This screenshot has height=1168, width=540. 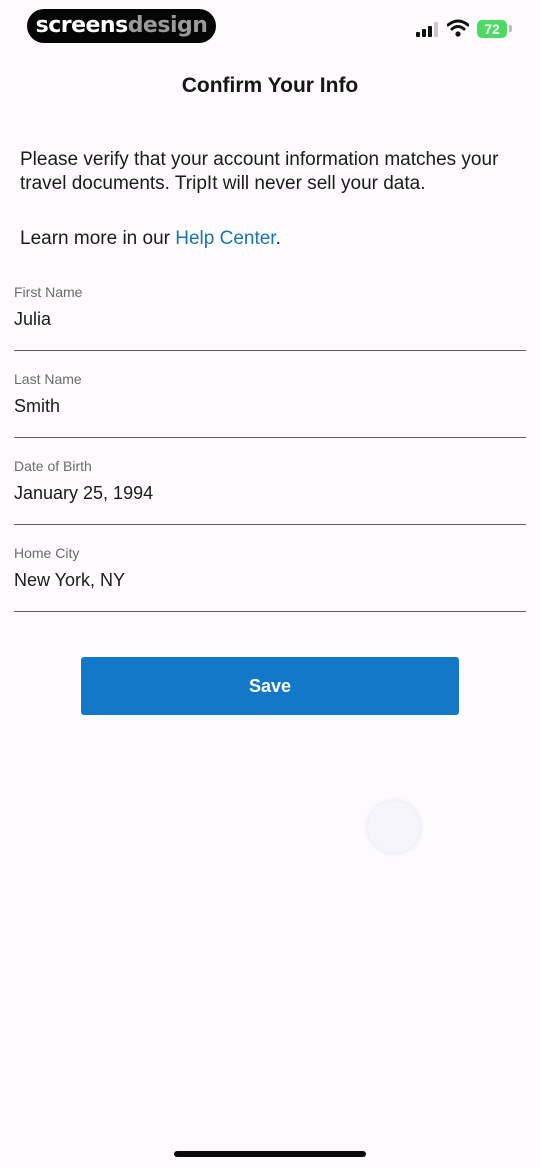 I want to click on first-name-label: First Name, so click(x=48, y=292).